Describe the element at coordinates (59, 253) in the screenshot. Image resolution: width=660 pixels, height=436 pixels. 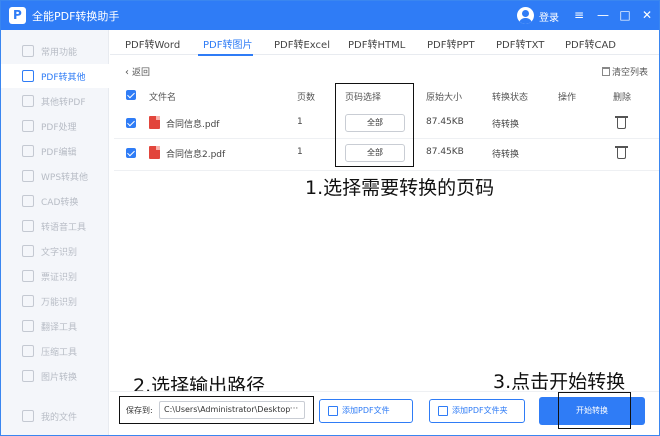
I see `sidebar-item-label: 文字识别` at that location.